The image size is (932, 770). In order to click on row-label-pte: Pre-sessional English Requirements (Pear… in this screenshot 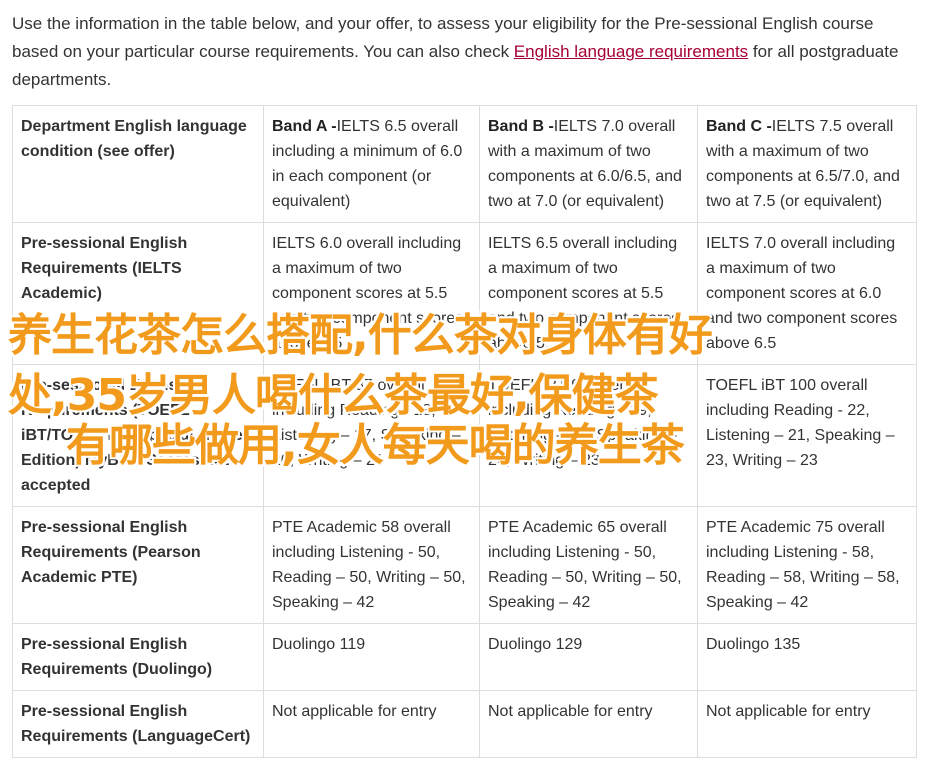, I will do `click(138, 565)`.